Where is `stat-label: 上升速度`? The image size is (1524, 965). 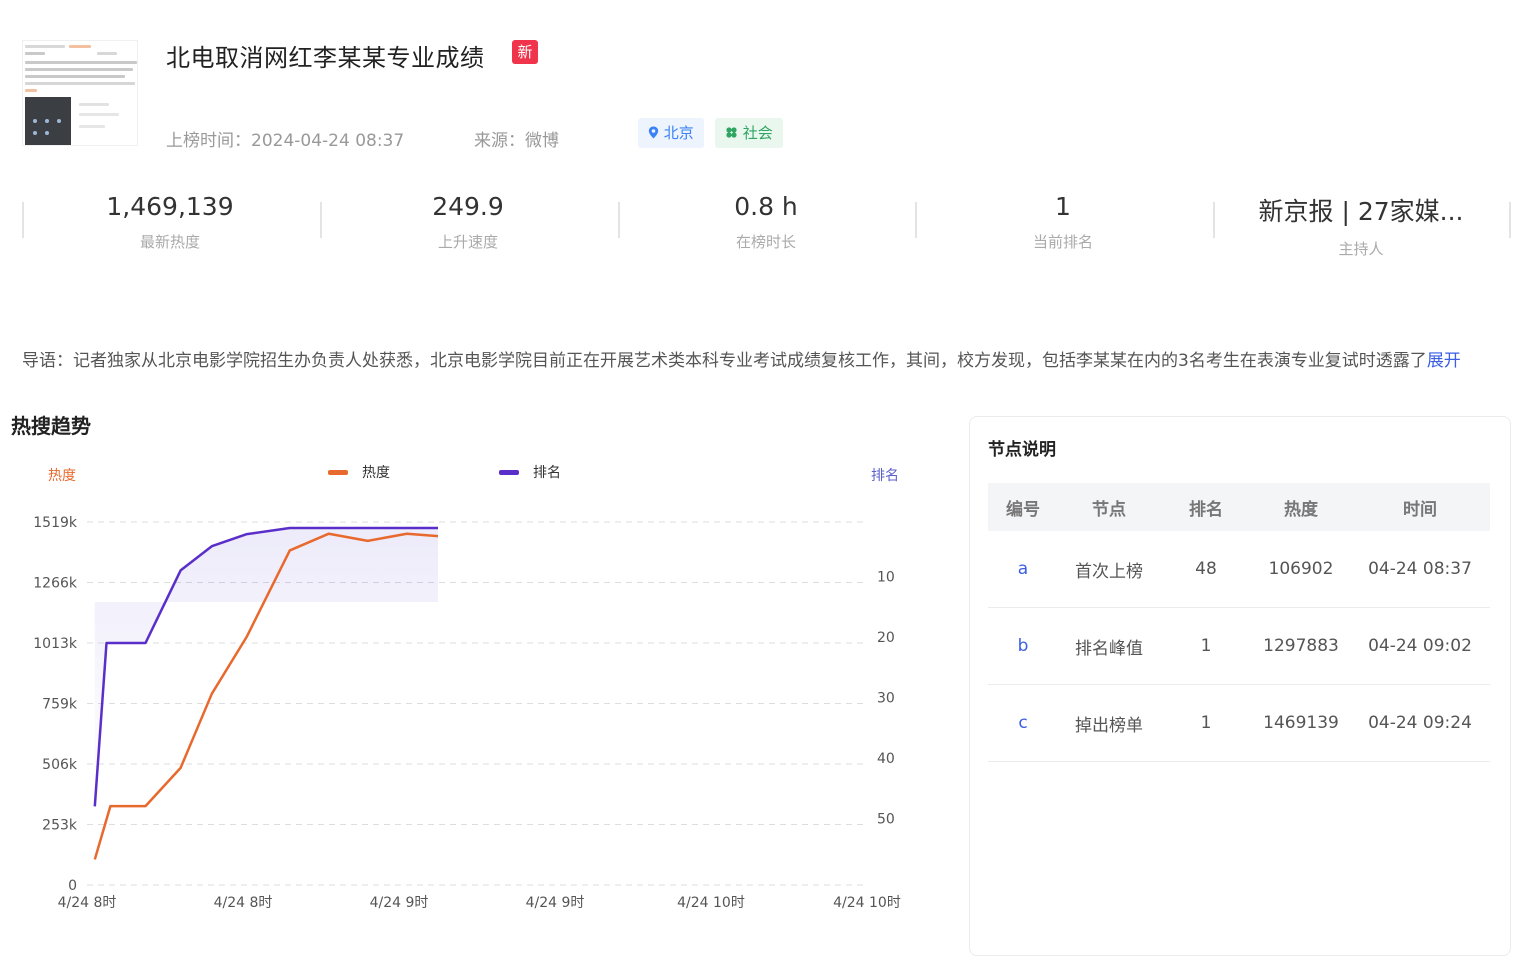 stat-label: 上升速度 is located at coordinates (467, 242).